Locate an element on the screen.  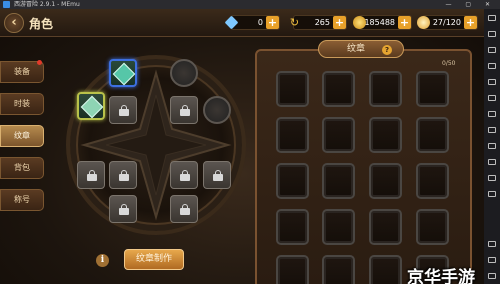
diamond-value: 0 is located at coordinates (260, 22).